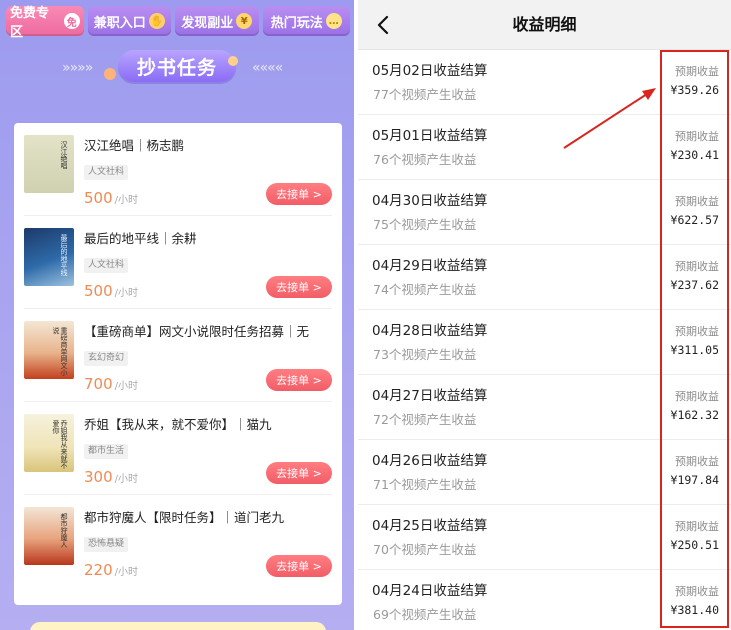 Image resolution: width=731 pixels, height=630 pixels. I want to click on row-subtitle: 69个视频产生收益, so click(425, 614).